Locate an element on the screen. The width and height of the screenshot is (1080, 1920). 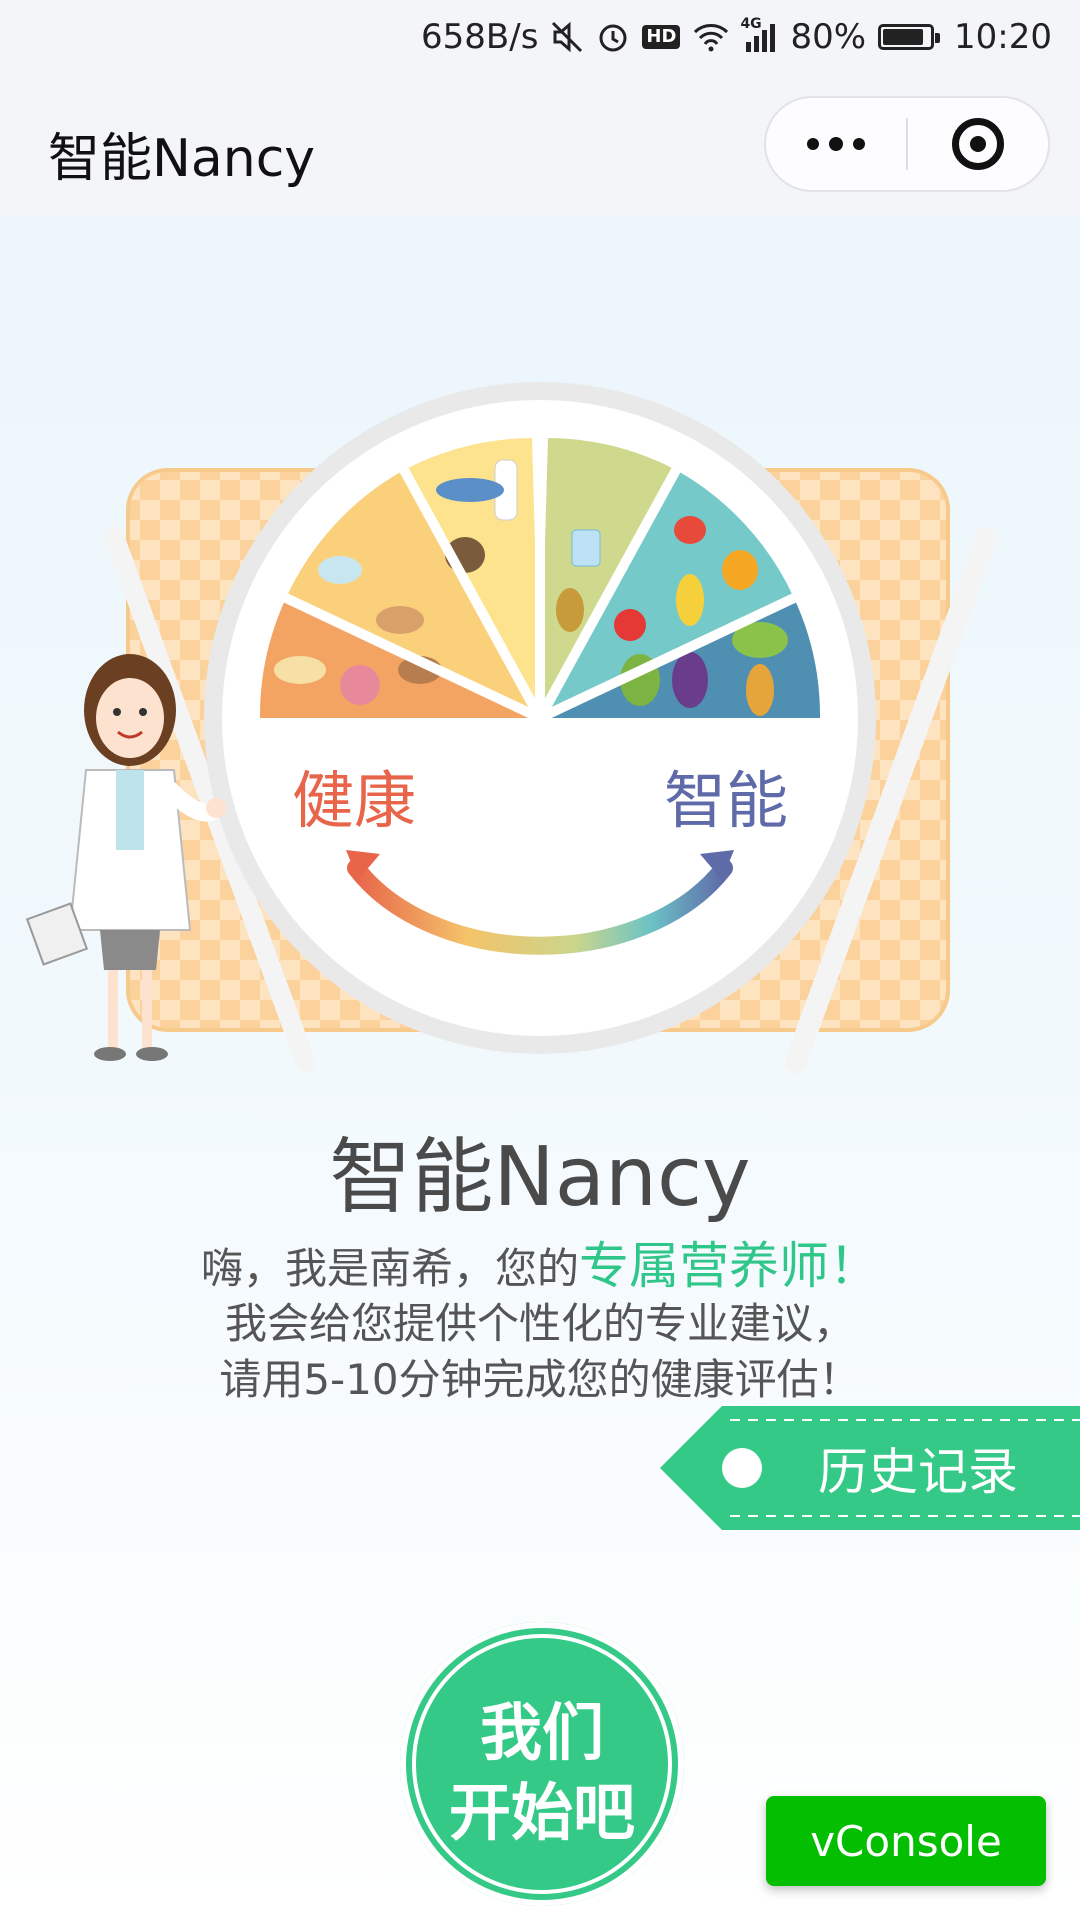
battery-icon is located at coordinates (909, 37).